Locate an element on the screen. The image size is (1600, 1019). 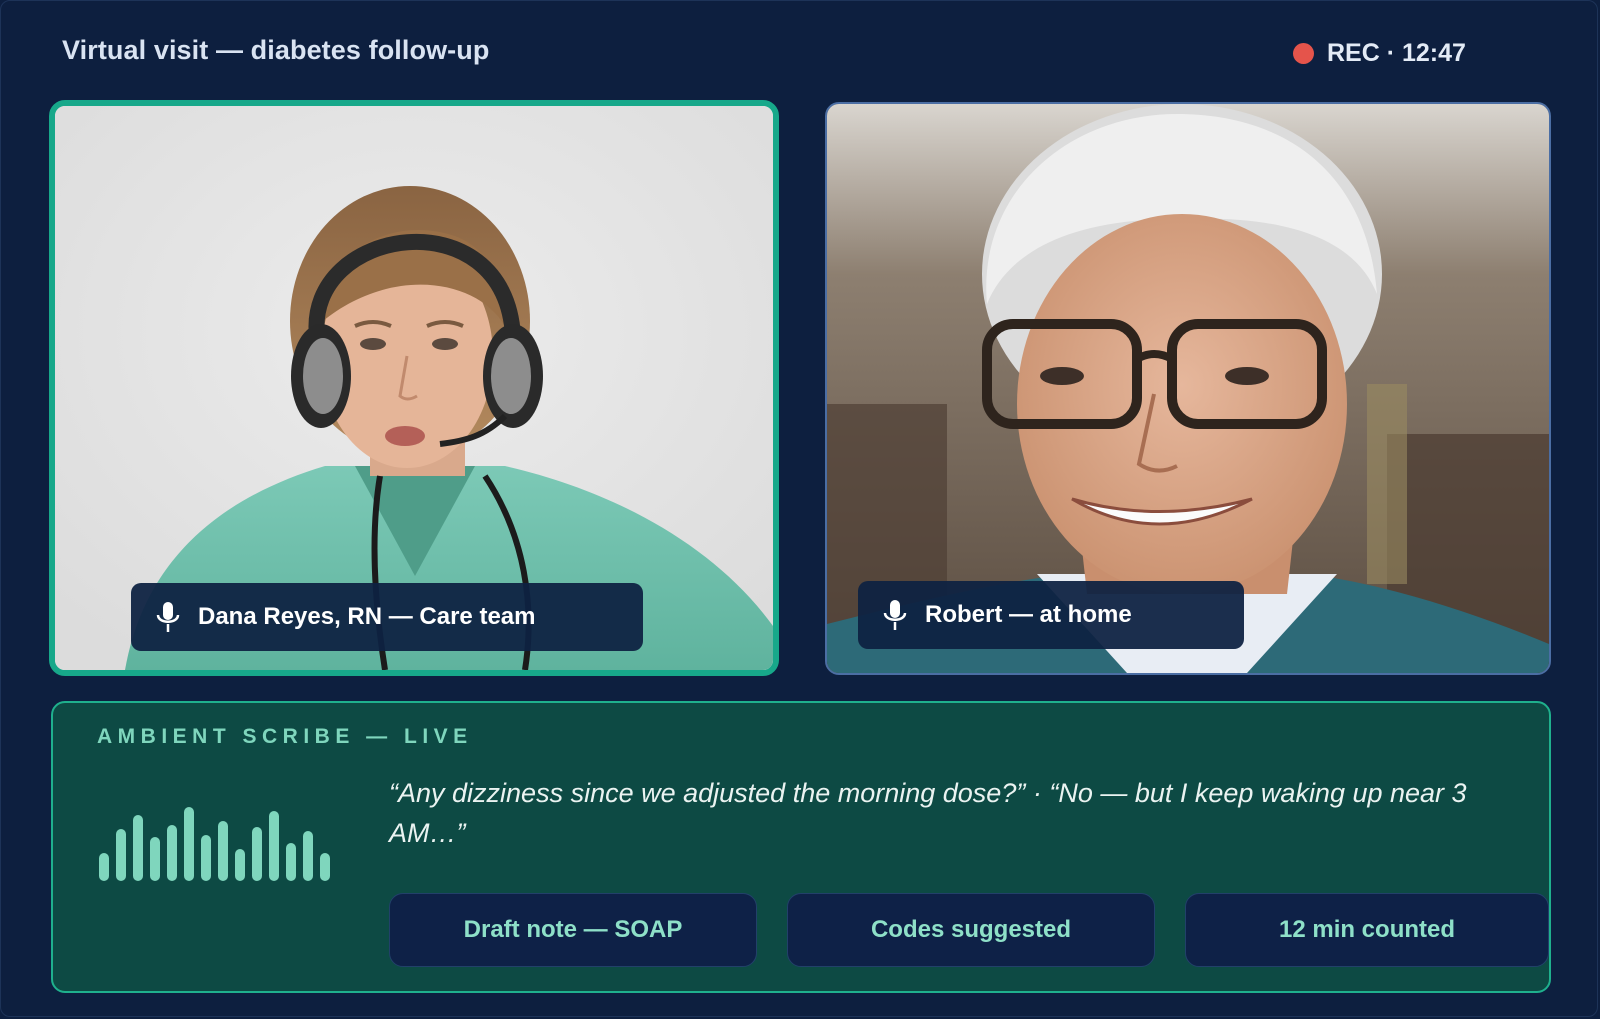
recording-indicator: REC · 12:47 is located at coordinates (1379, 53).